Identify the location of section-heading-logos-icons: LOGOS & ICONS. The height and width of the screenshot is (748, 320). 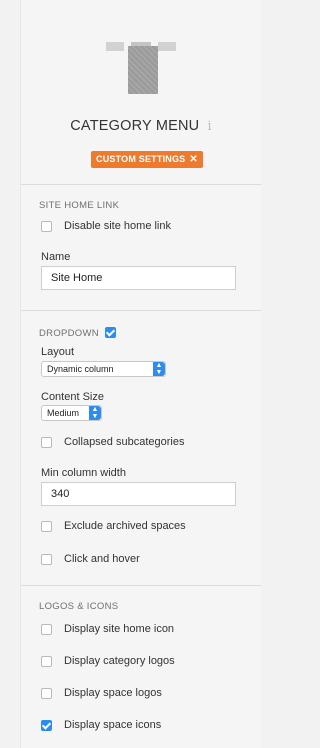
(79, 606).